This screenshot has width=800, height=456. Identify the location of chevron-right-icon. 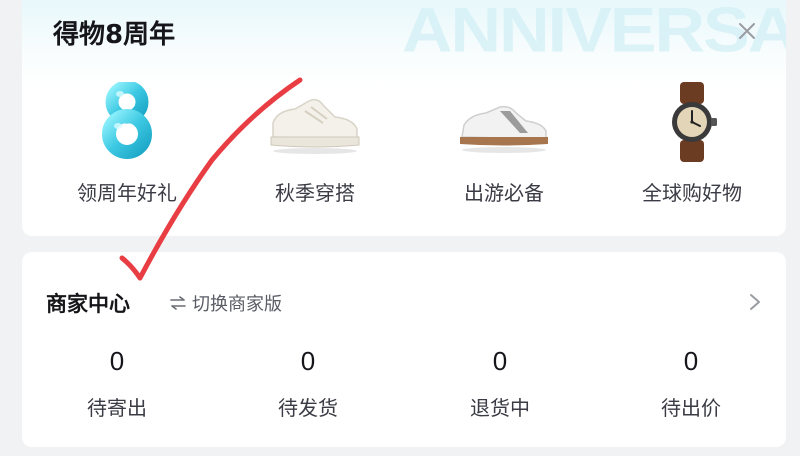
(755, 302).